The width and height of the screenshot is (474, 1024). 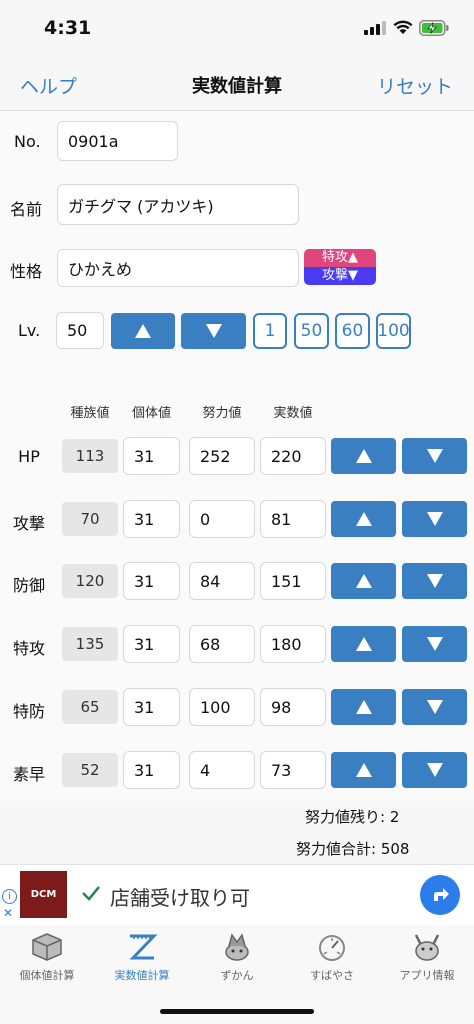 I want to click on tab-bar: 個体値計算 実数値計算 ずかん すばやさ アプリ情報, so click(x=237, y=974).